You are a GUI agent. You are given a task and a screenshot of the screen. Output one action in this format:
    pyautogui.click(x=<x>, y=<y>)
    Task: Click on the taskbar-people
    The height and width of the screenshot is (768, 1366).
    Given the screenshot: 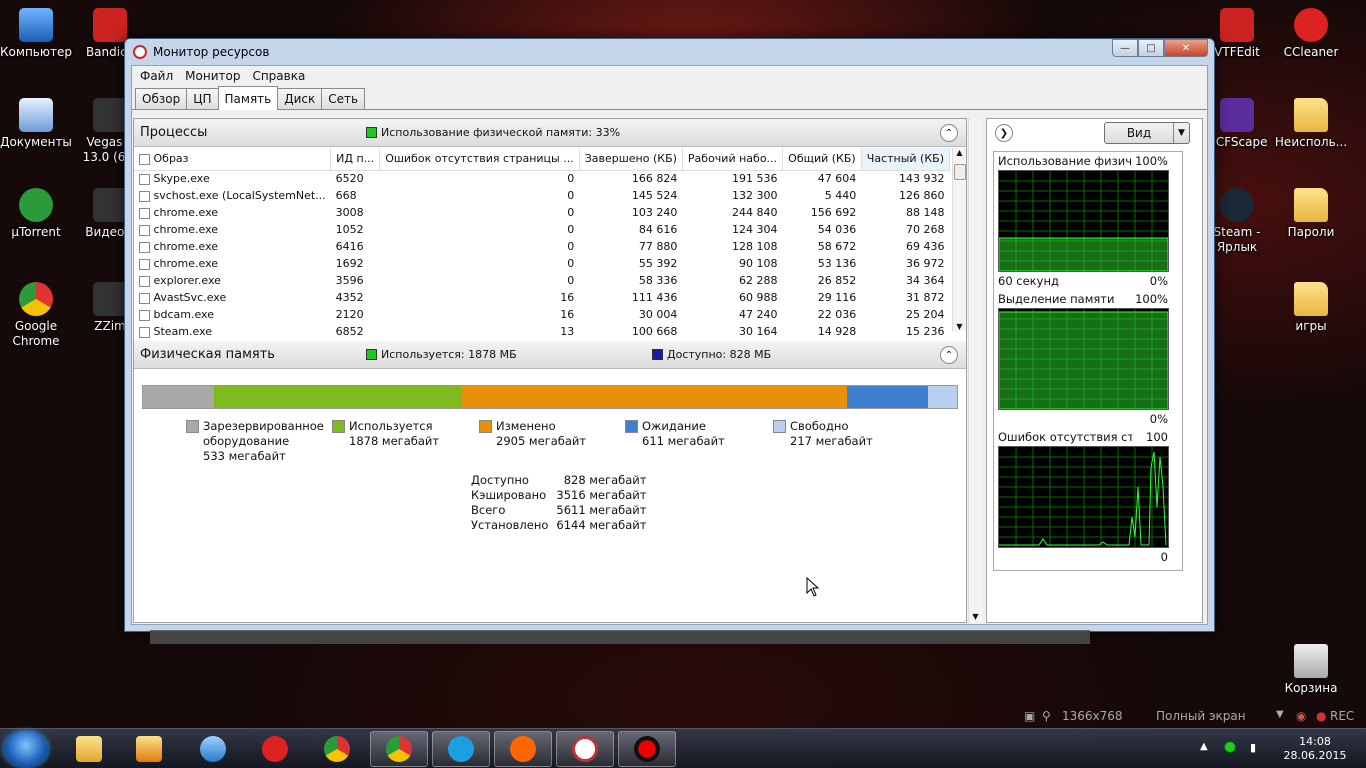 What is the action you would take?
    pyautogui.click(x=213, y=749)
    